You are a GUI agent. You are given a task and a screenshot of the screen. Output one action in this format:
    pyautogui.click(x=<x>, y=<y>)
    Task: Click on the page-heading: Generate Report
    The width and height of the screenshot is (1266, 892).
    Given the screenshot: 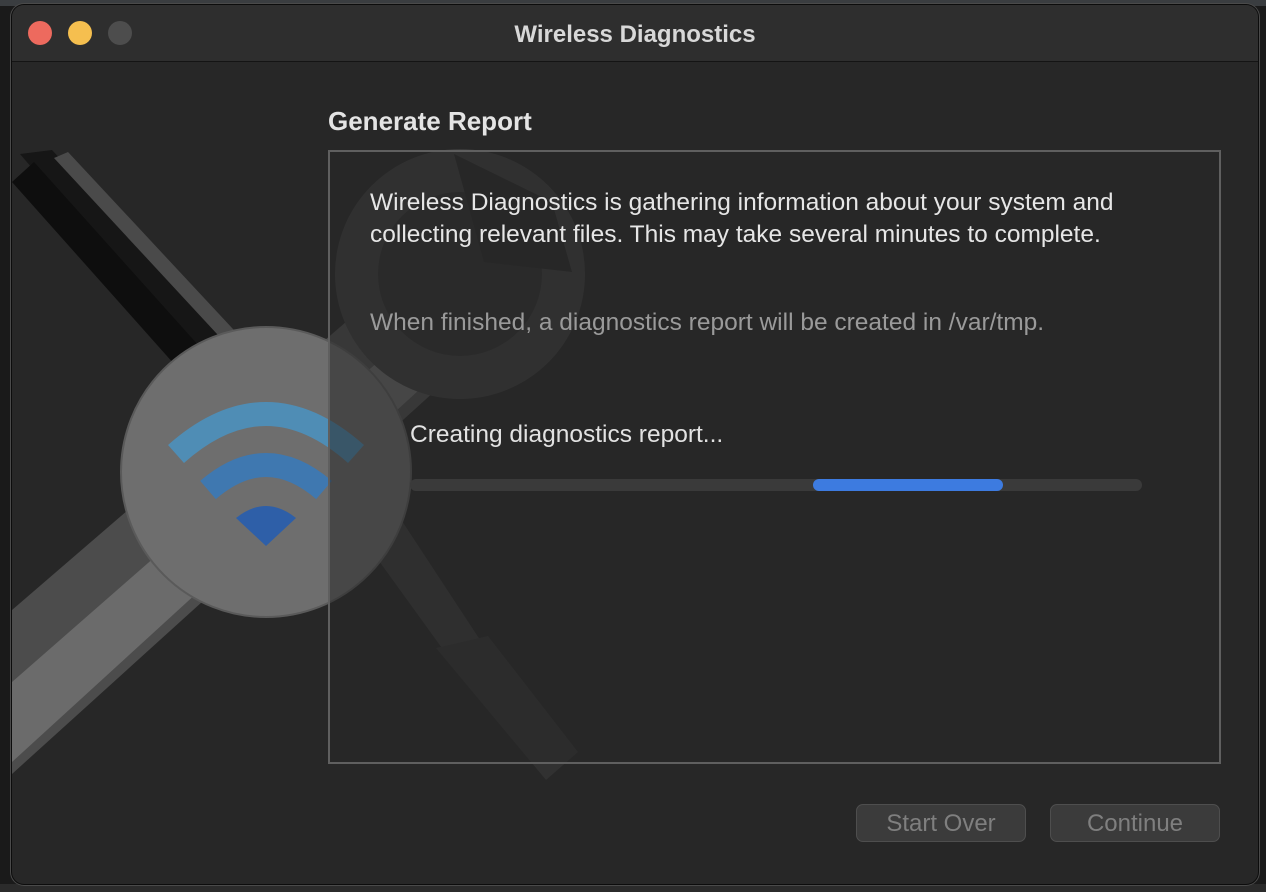 What is the action you would take?
    pyautogui.click(x=430, y=121)
    